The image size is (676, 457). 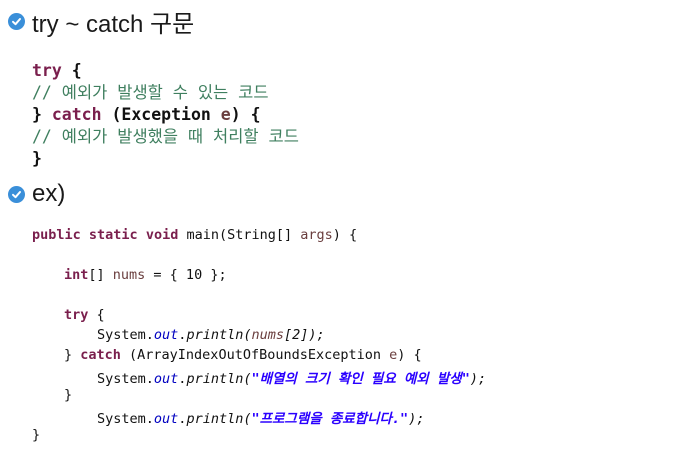 What do you see at coordinates (49, 193) in the screenshot?
I see `heading-title: ex)` at bounding box center [49, 193].